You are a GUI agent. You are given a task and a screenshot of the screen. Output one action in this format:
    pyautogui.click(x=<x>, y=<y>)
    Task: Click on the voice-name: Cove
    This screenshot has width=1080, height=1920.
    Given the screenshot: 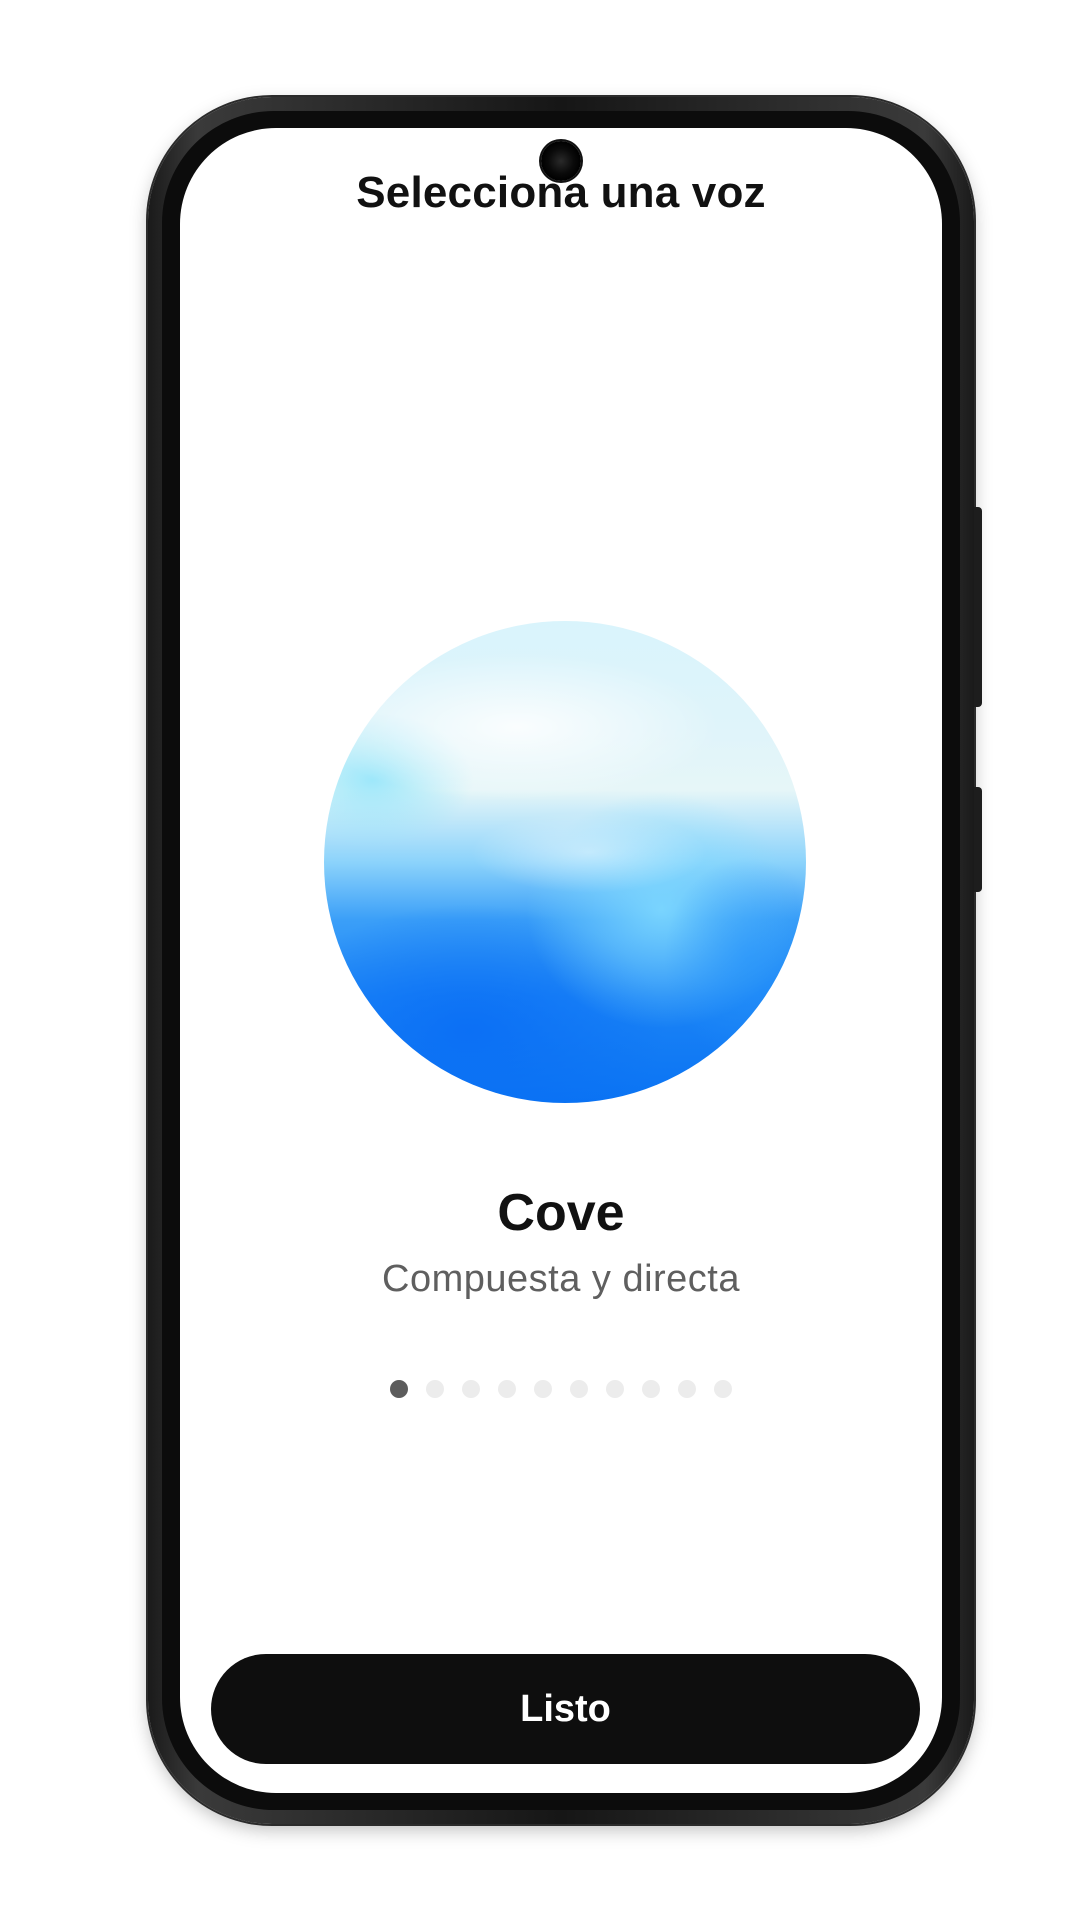 What is the action you would take?
    pyautogui.click(x=561, y=1213)
    